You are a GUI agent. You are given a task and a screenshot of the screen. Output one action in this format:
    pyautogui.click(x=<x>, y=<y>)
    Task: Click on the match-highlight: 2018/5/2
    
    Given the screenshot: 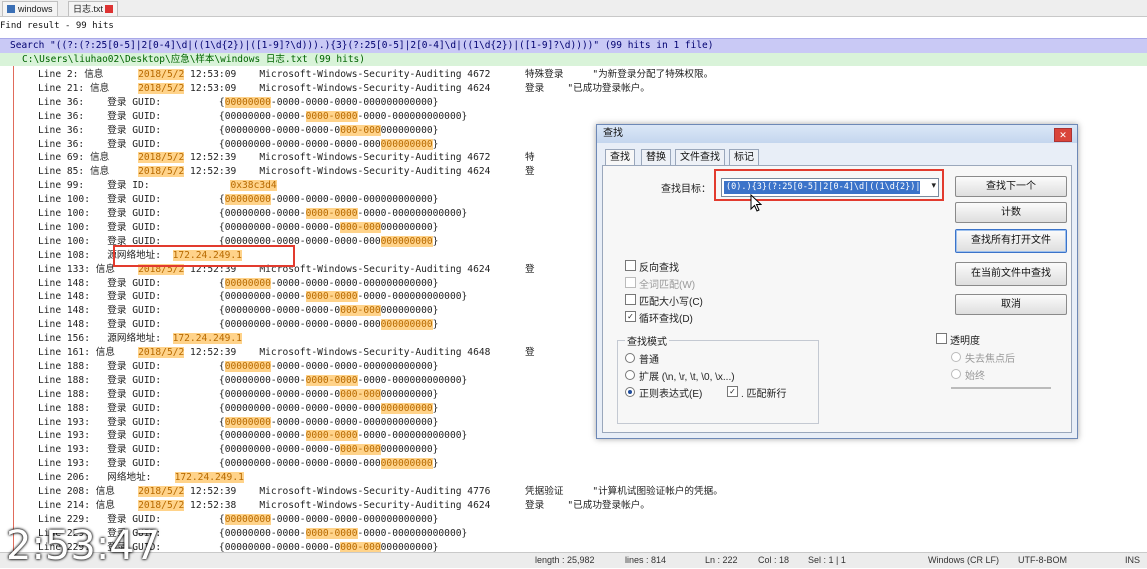 What is the action you would take?
    pyautogui.click(x=161, y=352)
    